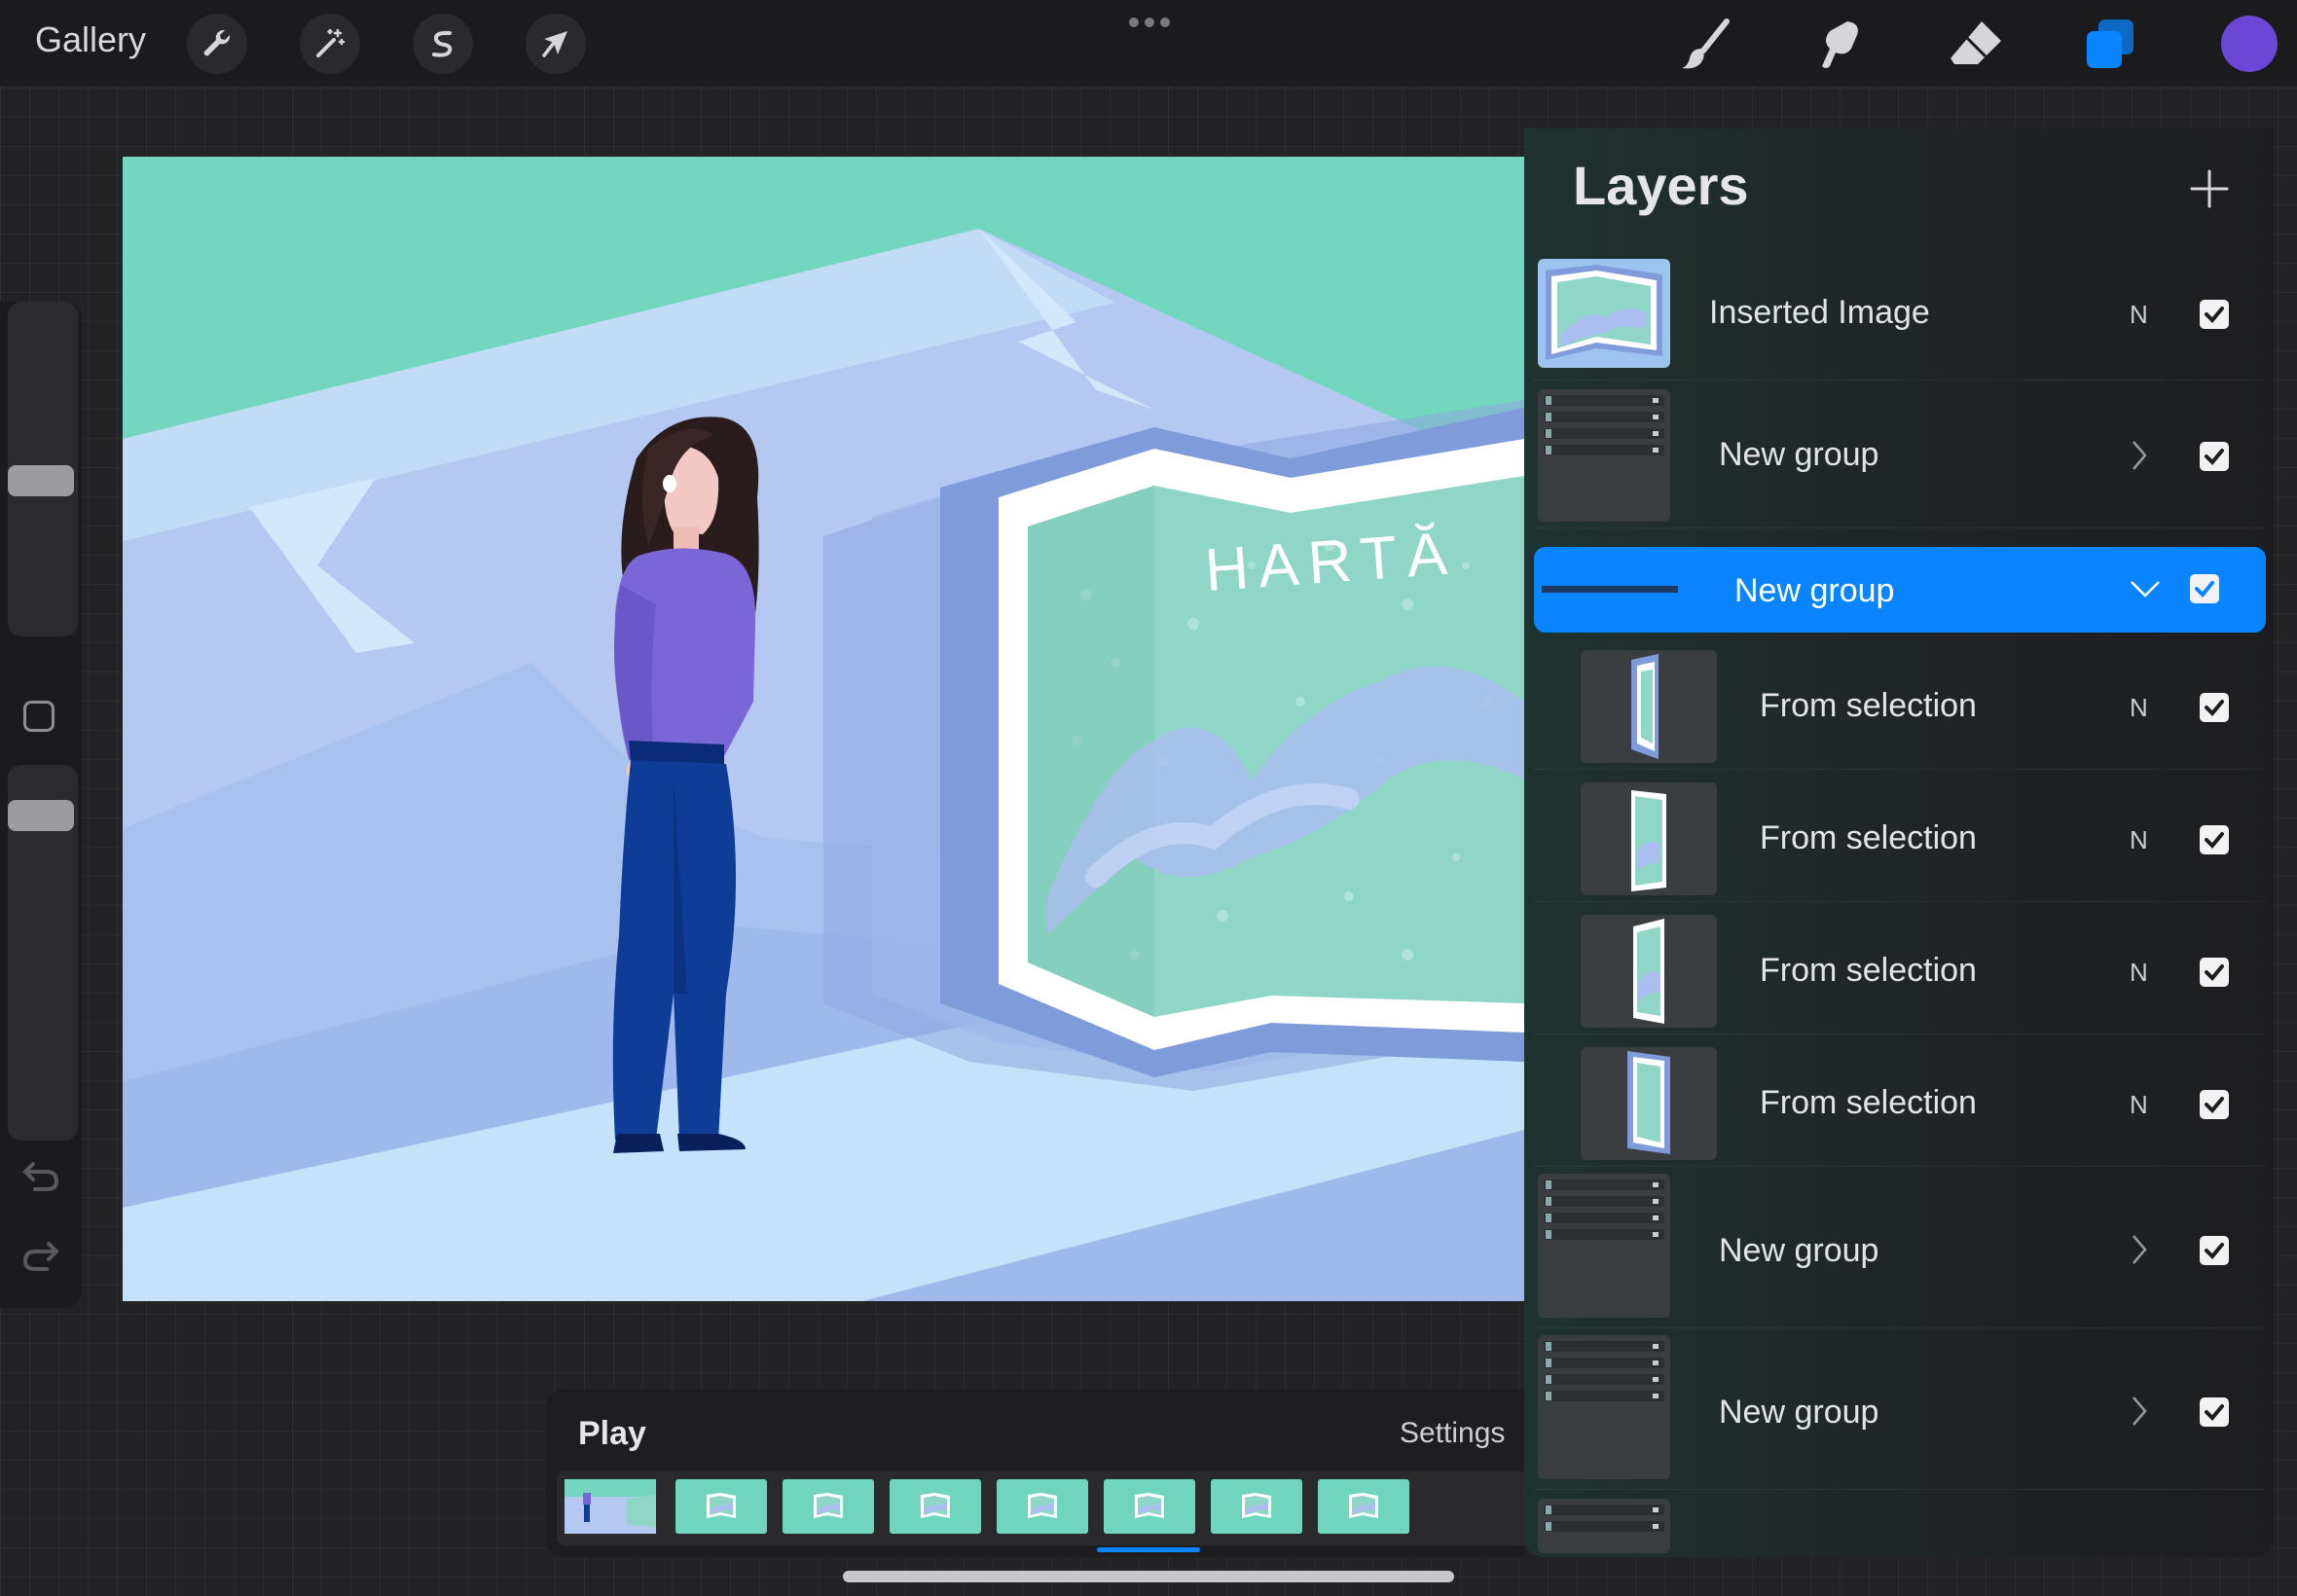  I want to click on timeline-settings-button: Settings, so click(1452, 1434).